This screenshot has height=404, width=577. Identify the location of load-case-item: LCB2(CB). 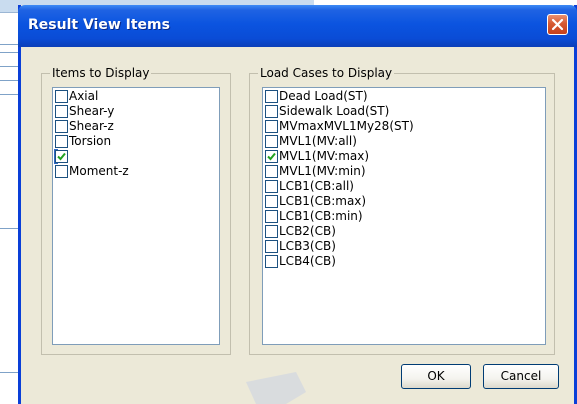
(300, 231).